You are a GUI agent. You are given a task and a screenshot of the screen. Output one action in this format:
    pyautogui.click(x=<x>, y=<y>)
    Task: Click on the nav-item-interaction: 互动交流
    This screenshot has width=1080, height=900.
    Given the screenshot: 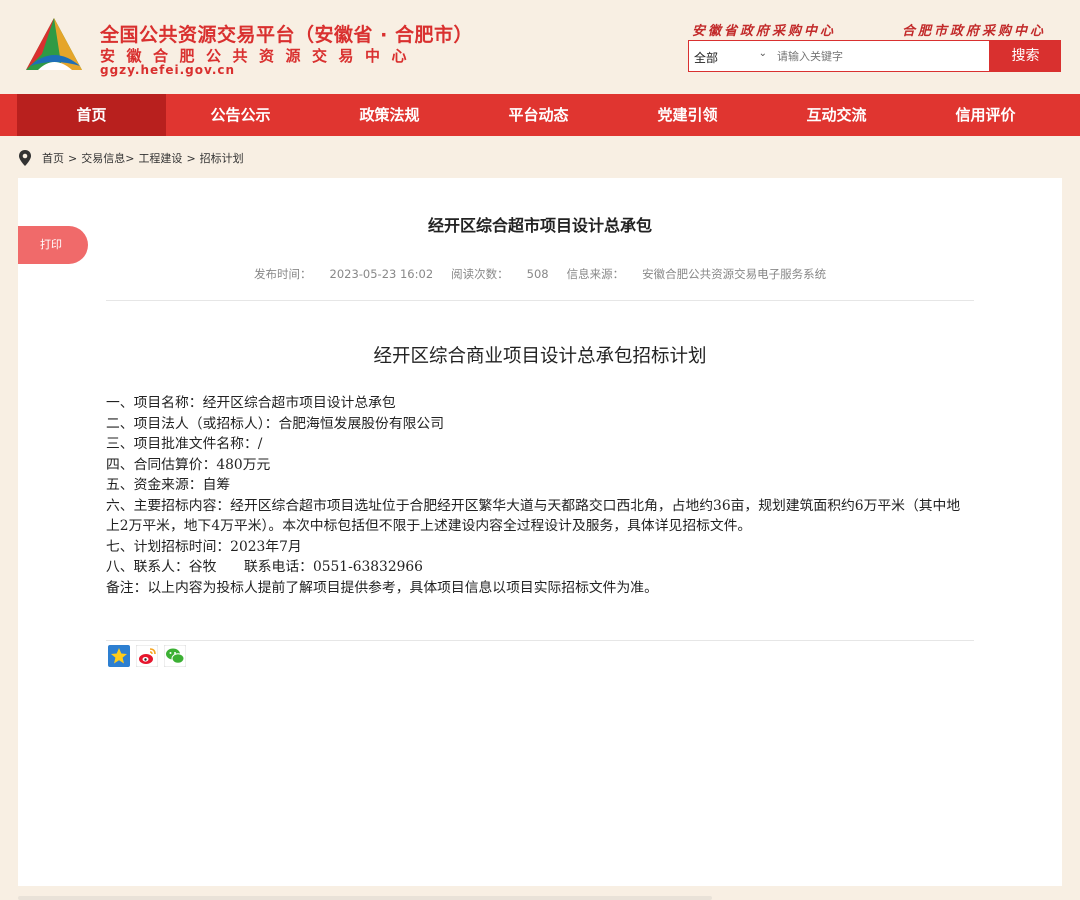 What is the action you would take?
    pyautogui.click(x=836, y=115)
    